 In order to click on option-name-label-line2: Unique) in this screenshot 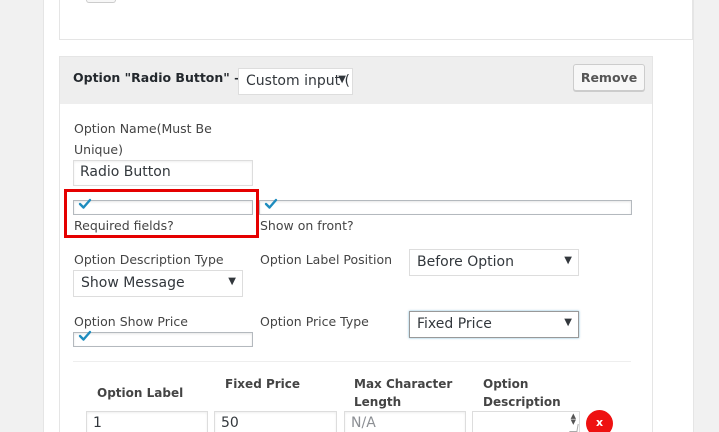, I will do `click(98, 149)`.